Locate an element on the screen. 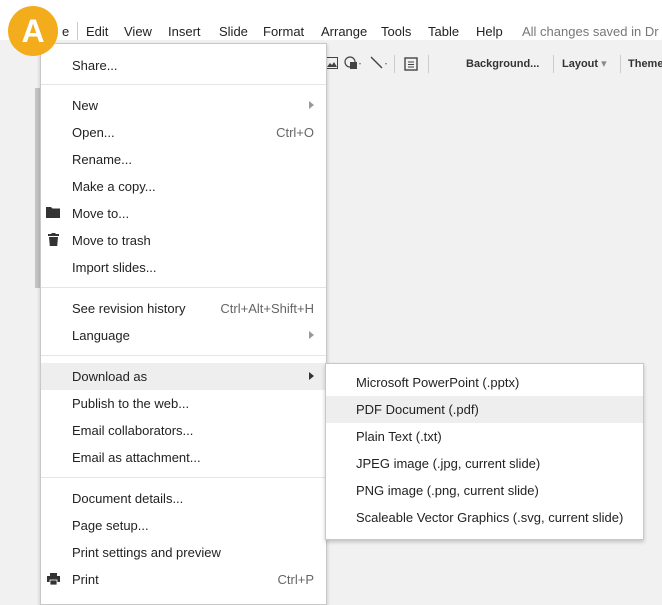  line-icon is located at coordinates (379, 64).